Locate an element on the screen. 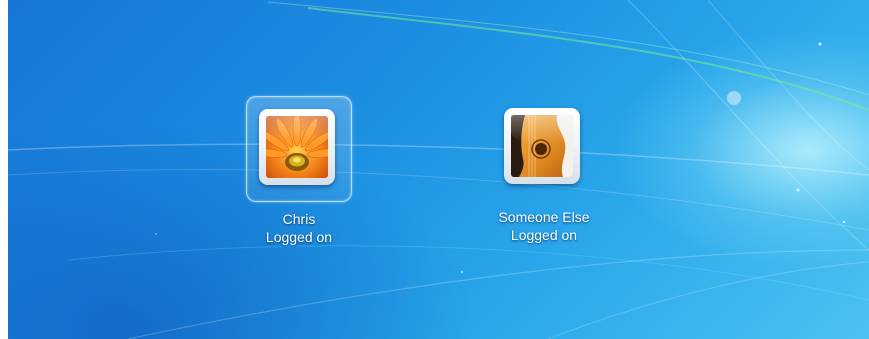  user-name: Someone Else is located at coordinates (544, 217).